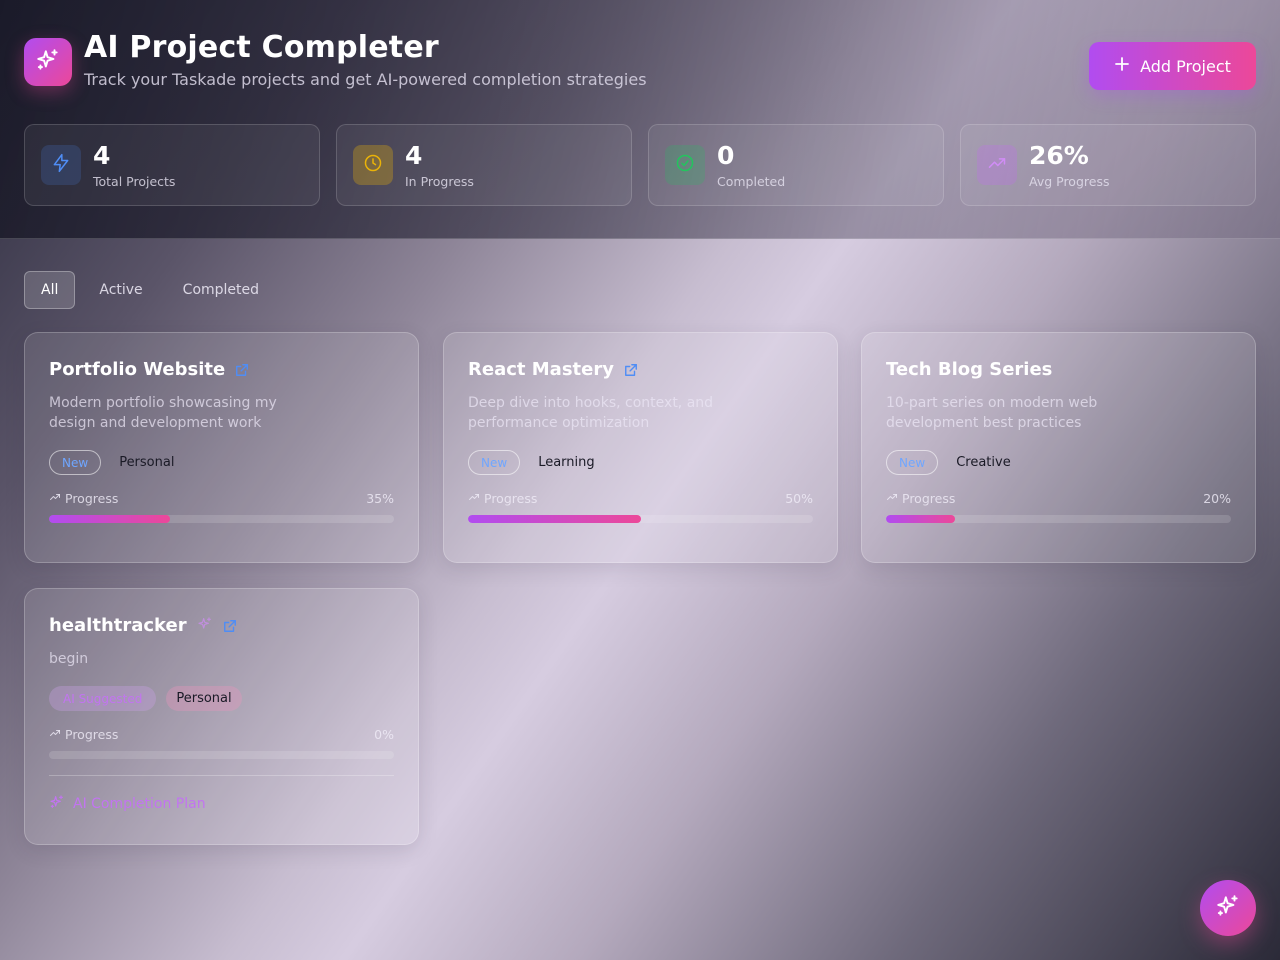 The image size is (1280, 960). I want to click on progress-percent: 35%, so click(380, 498).